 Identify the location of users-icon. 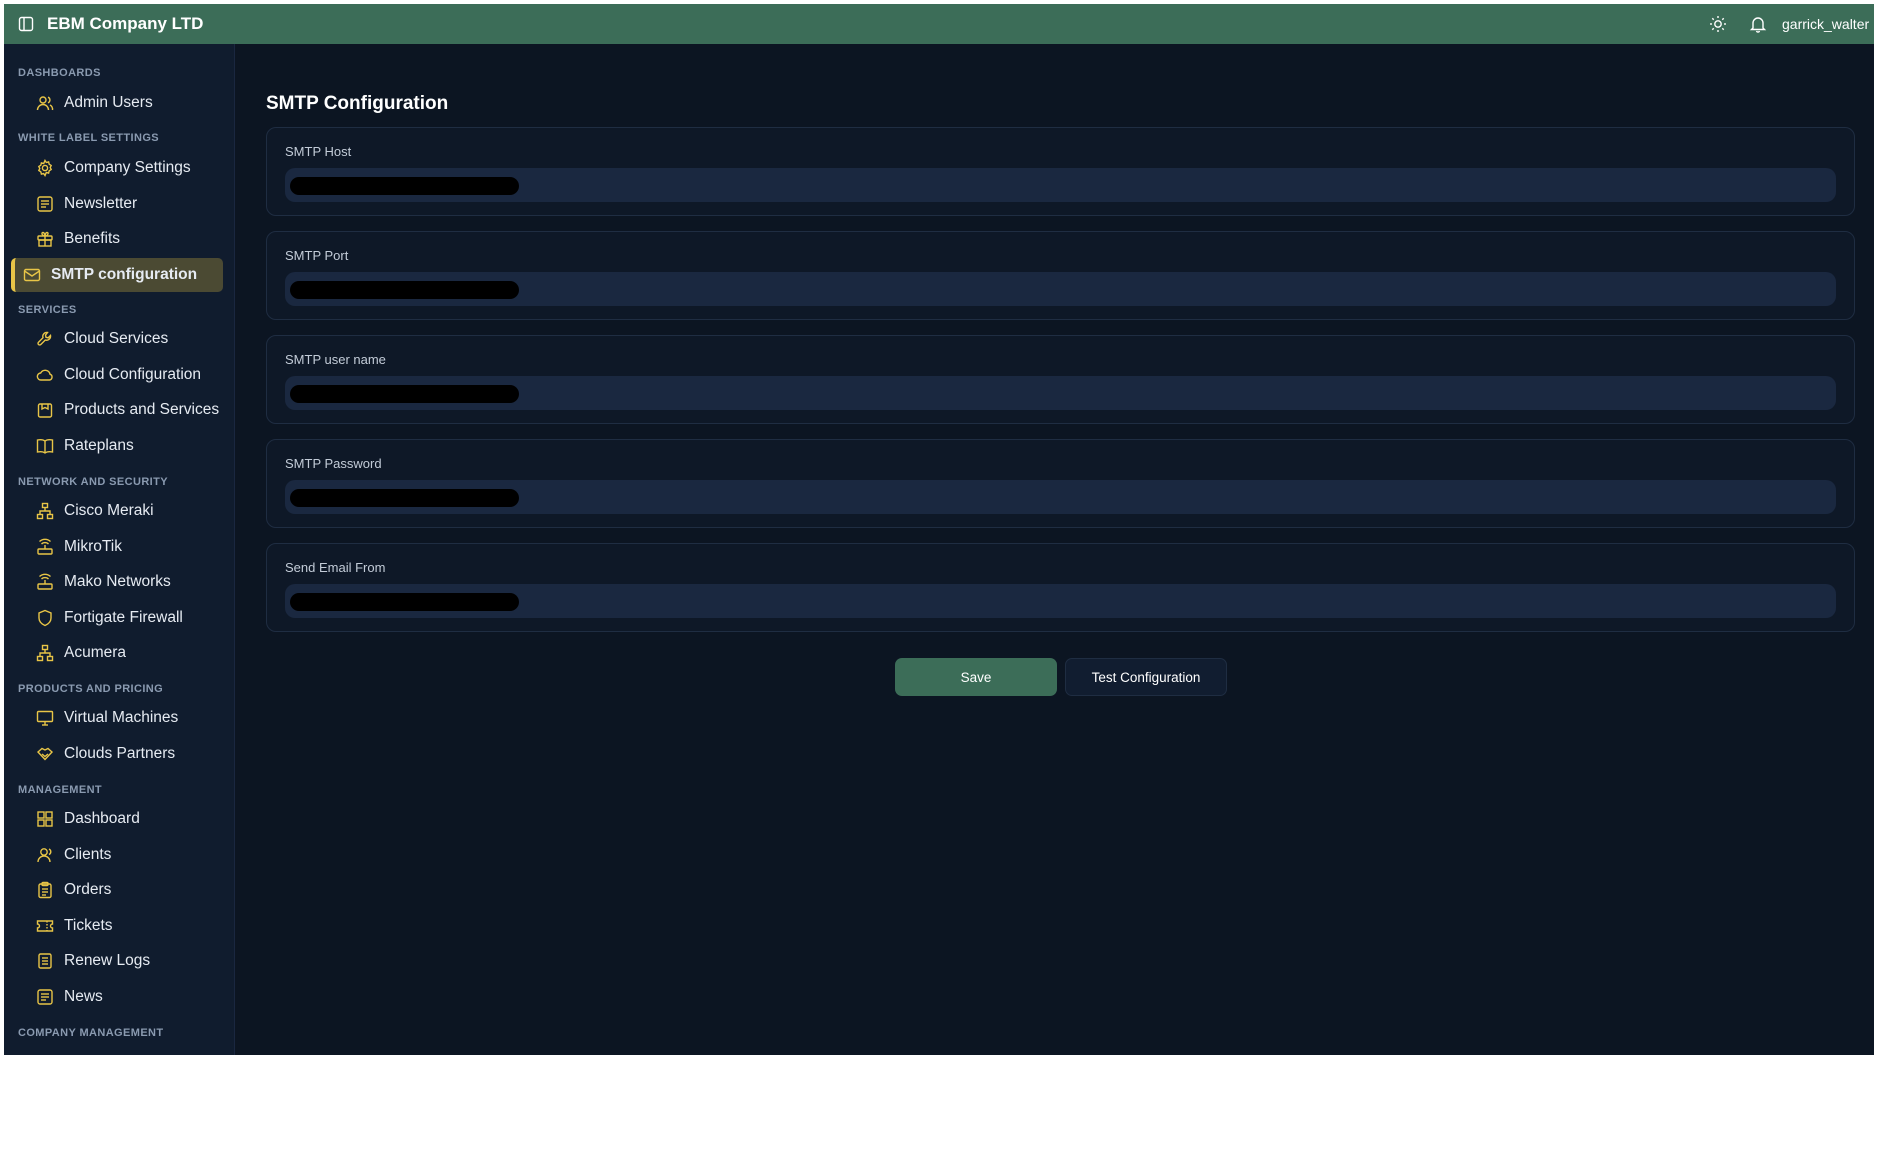
(45, 103).